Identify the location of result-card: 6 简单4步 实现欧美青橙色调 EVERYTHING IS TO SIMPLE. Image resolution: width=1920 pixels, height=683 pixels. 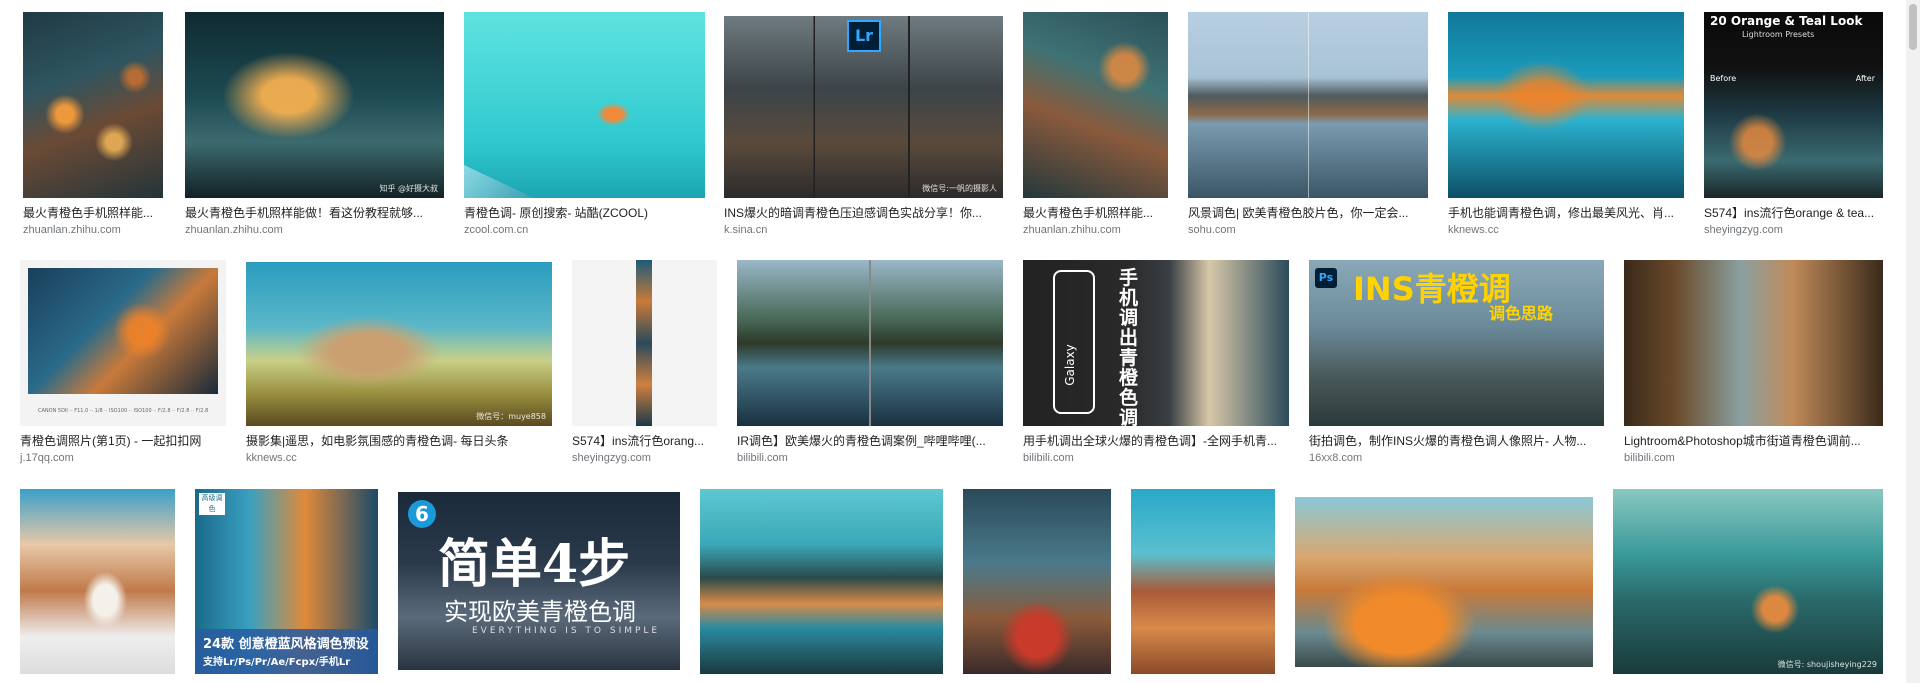
(539, 581).